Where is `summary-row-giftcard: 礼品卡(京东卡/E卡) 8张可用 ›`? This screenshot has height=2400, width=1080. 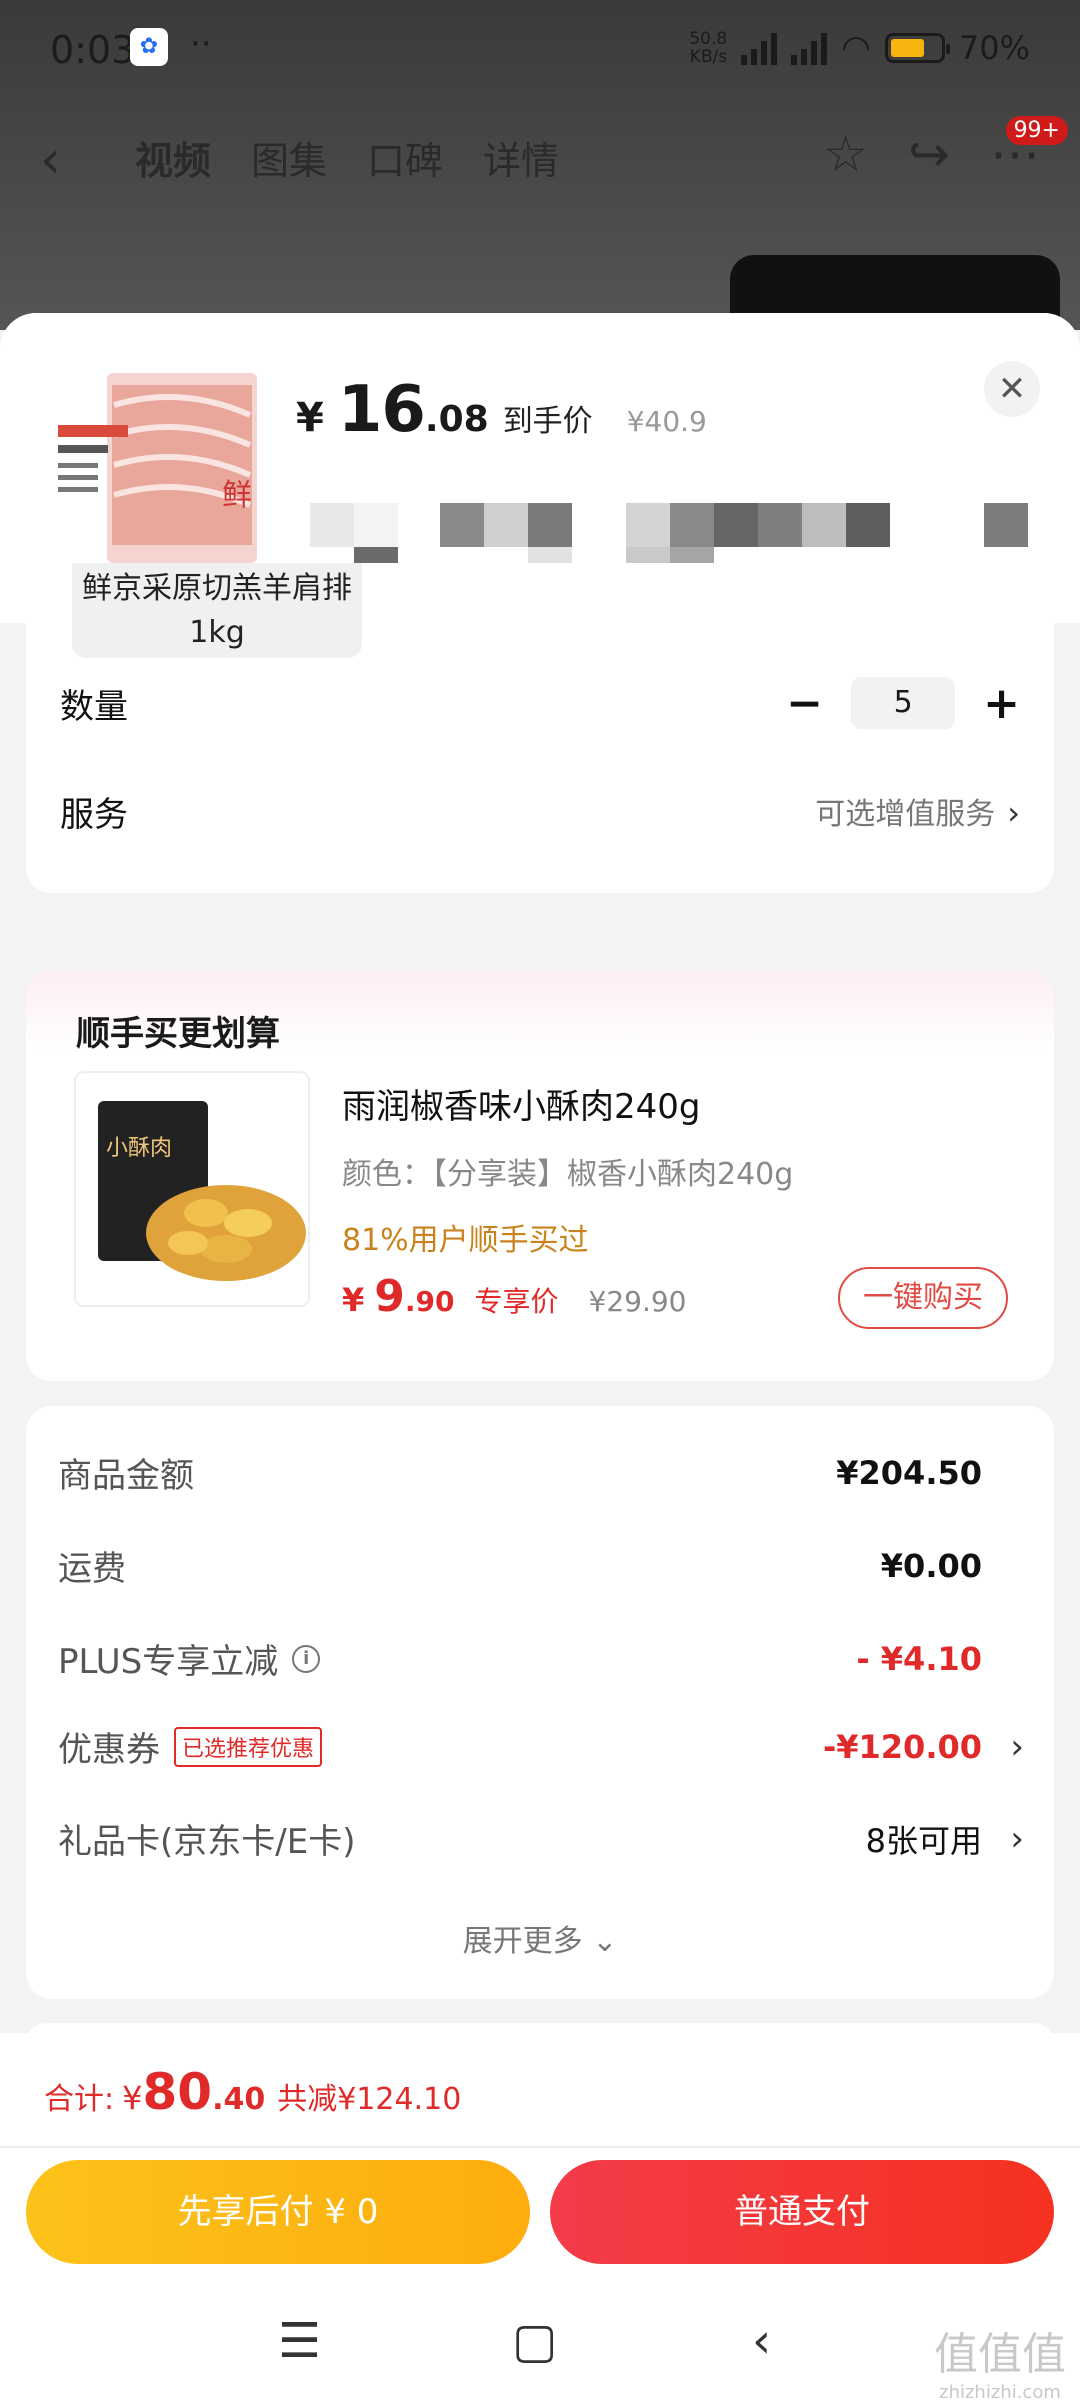
summary-row-giftcard: 礼品卡(京东卡/E卡) 8张可用 › is located at coordinates (541, 1838).